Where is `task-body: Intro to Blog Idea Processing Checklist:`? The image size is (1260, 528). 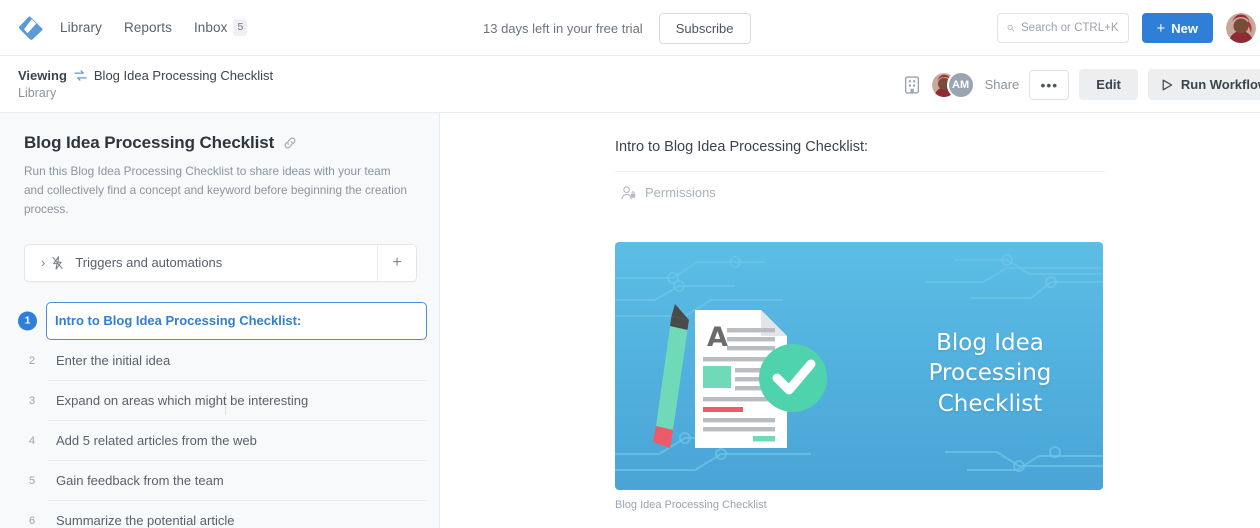 task-body: Intro to Blog Idea Processing Checklist: is located at coordinates (236, 320).